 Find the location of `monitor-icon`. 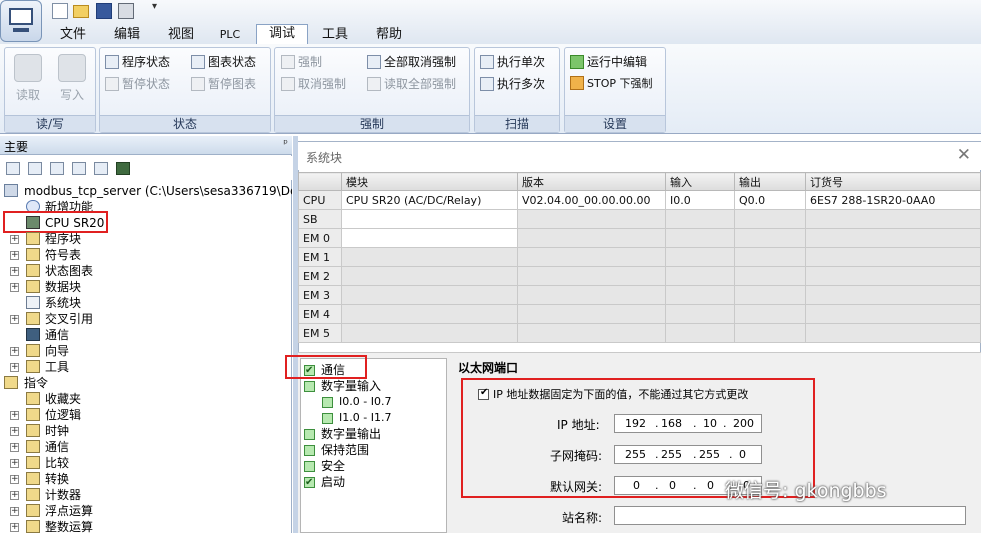

monitor-icon is located at coordinates (123, 168).